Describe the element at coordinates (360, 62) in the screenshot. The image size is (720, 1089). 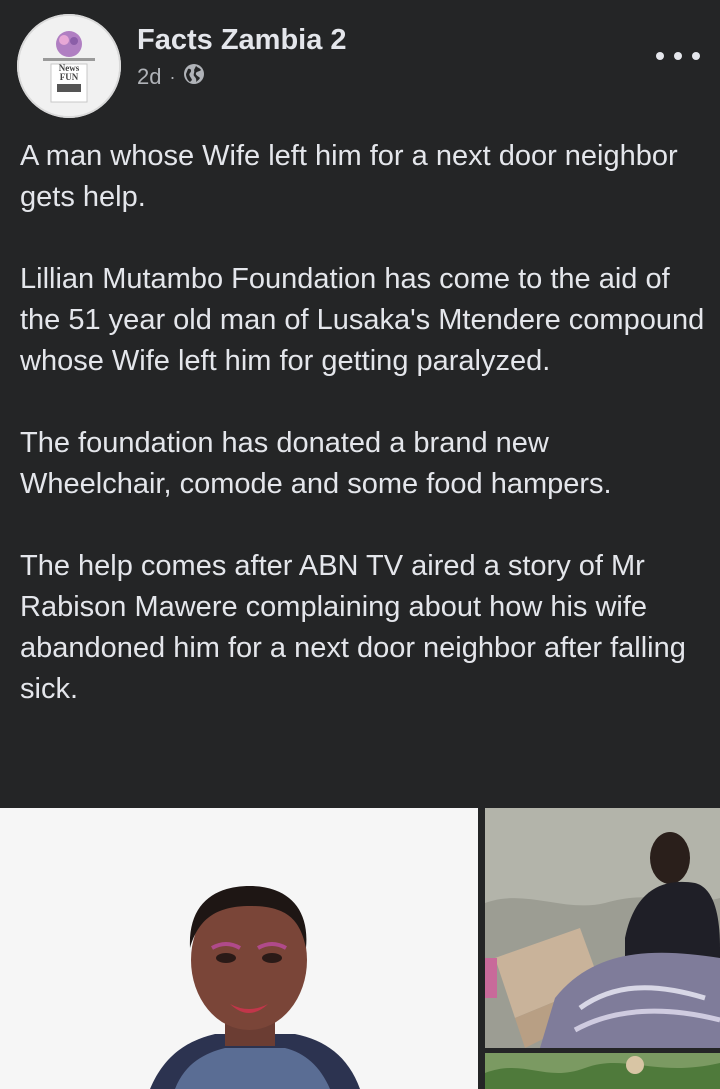
I see `post-header: News FUN Facts Zambia 2 2d ·` at that location.